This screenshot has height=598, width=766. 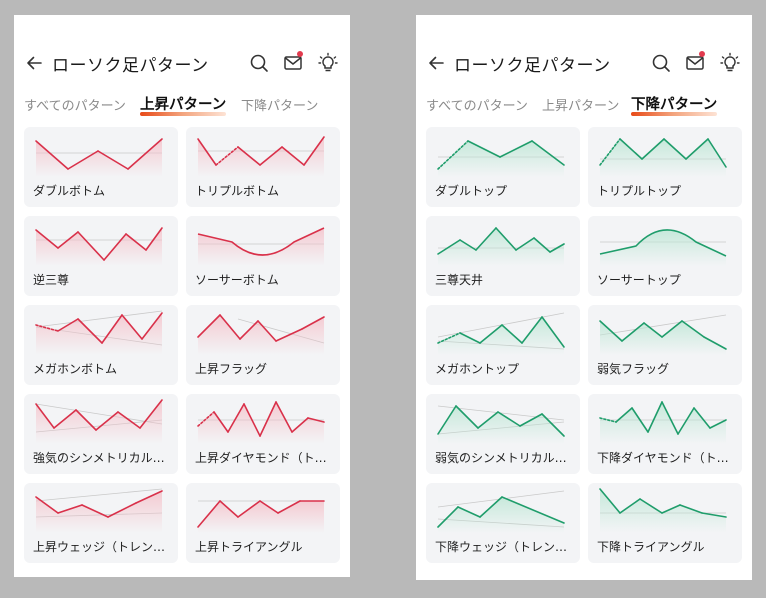 What do you see at coordinates (633, 369) in the screenshot?
I see `pattern-card-label: 弱気フラッグ` at bounding box center [633, 369].